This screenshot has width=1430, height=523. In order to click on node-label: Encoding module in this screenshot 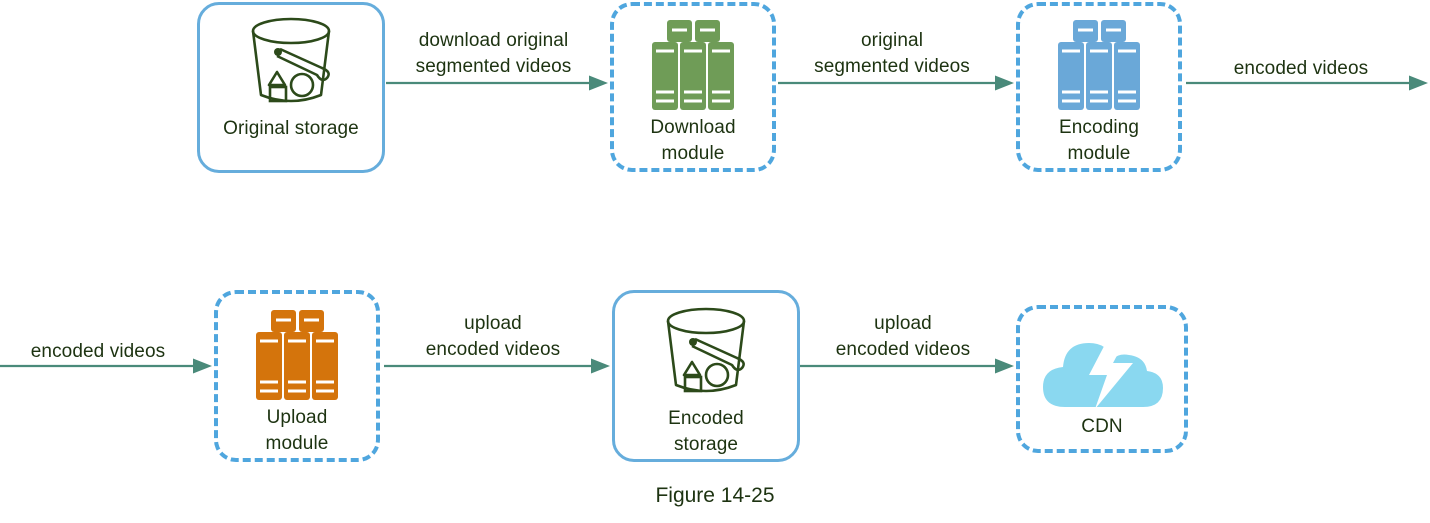, I will do `click(1099, 140)`.